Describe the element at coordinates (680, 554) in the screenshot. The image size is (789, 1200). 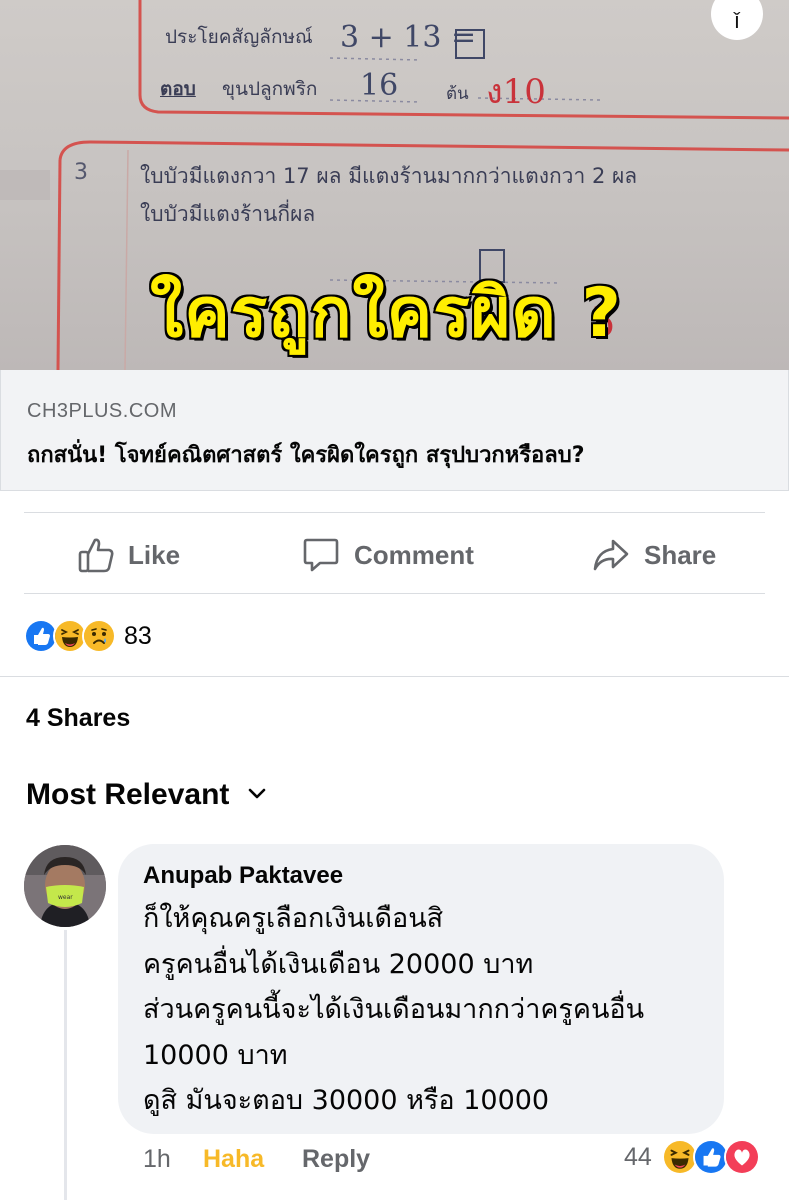
I see `share-label: Share` at that location.